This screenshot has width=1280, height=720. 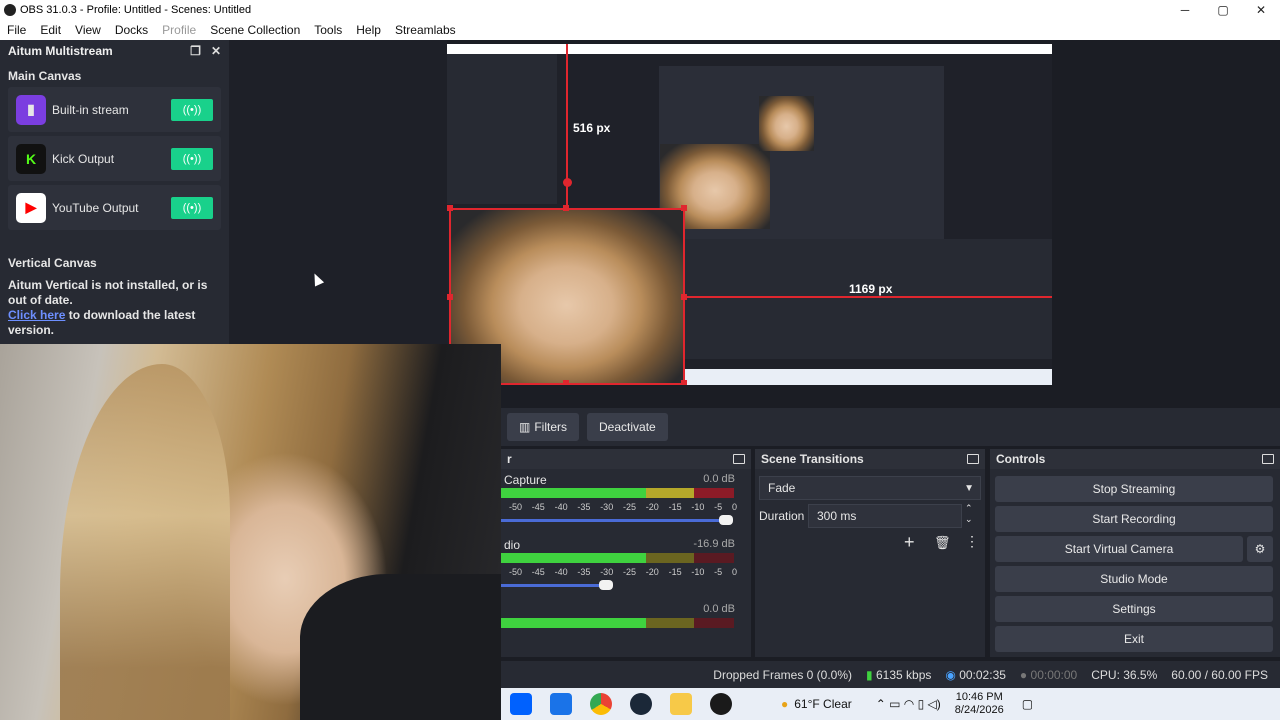 I want to click on menu-scene-collection: Scene Collection, so click(x=255, y=30).